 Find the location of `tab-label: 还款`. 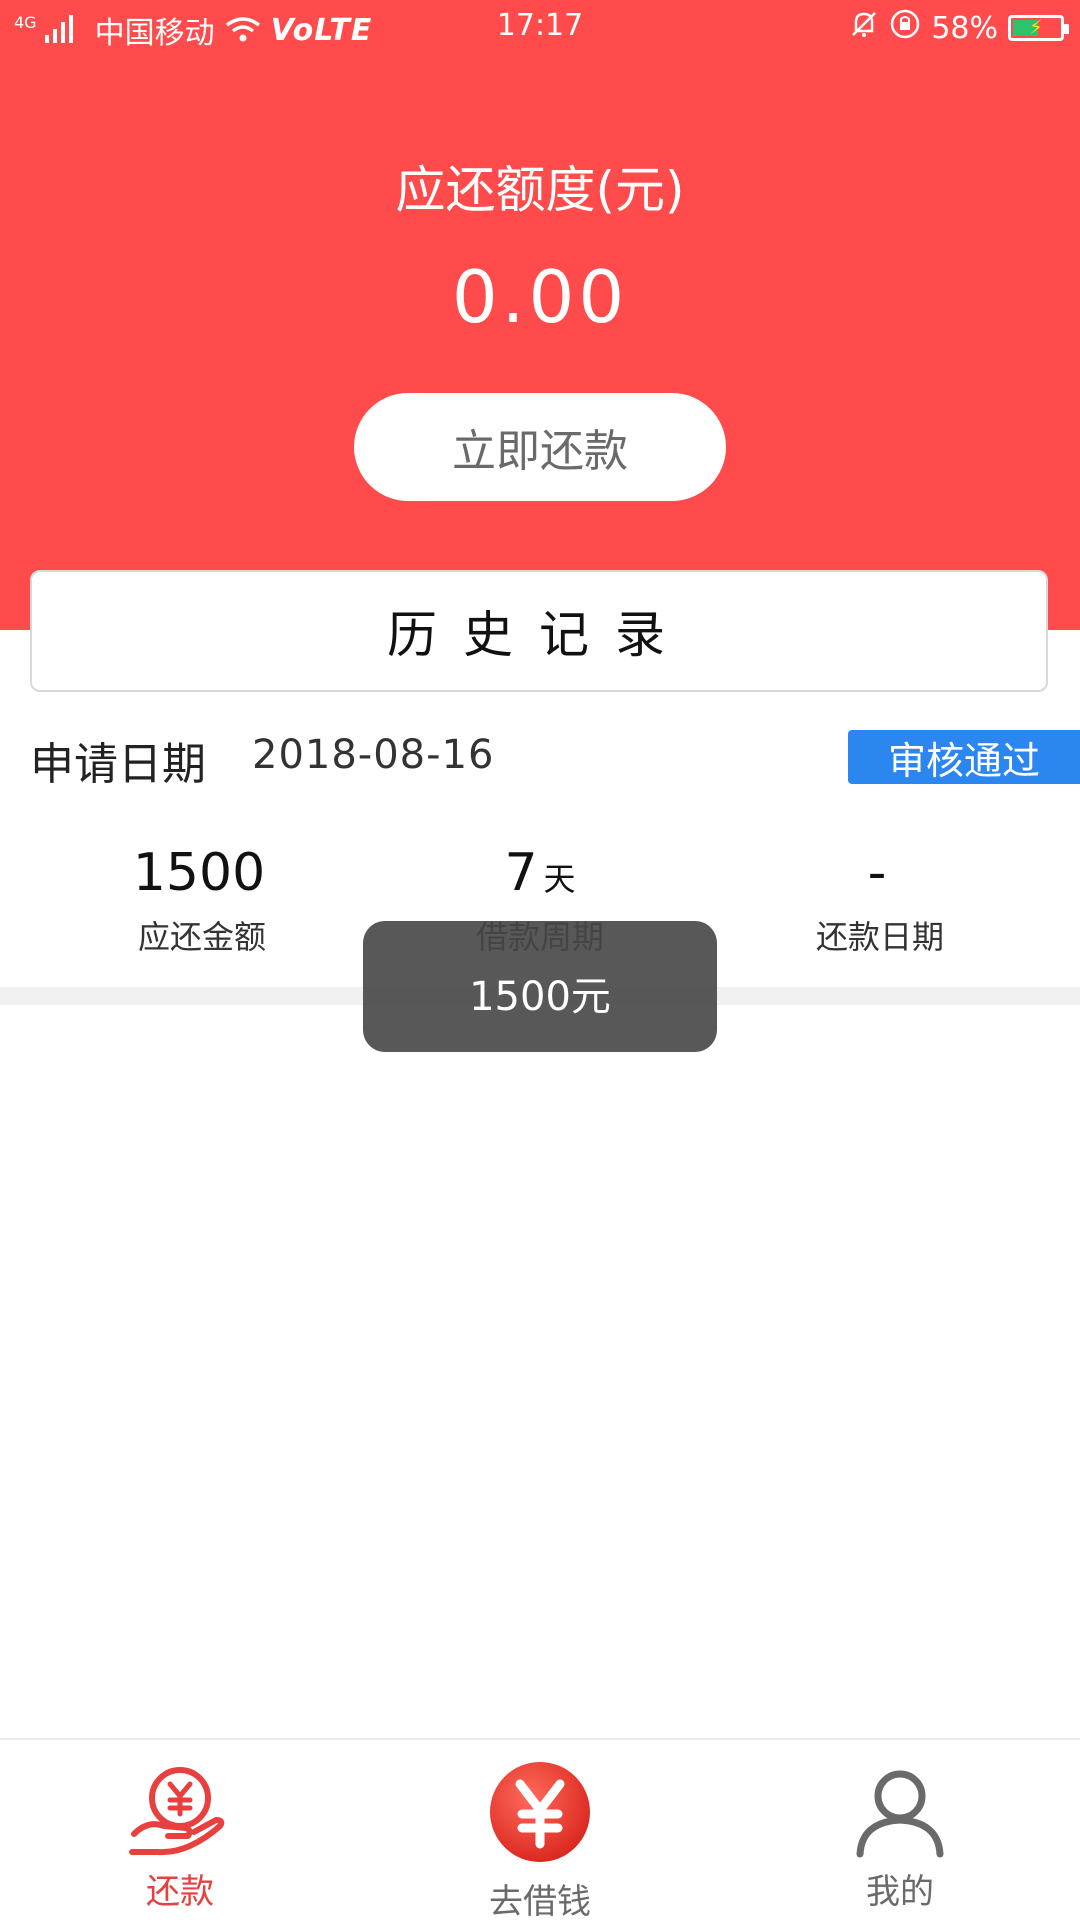

tab-label: 还款 is located at coordinates (180, 1892).